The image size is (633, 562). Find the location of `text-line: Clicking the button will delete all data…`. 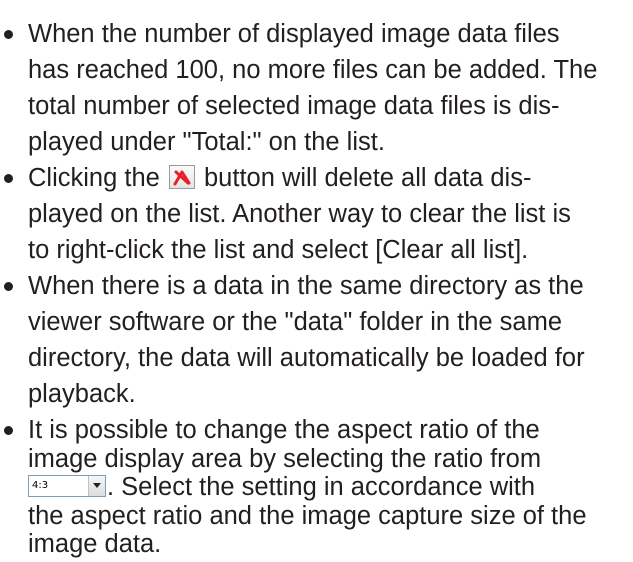

text-line: Clicking the button will delete all data… is located at coordinates (279, 178).